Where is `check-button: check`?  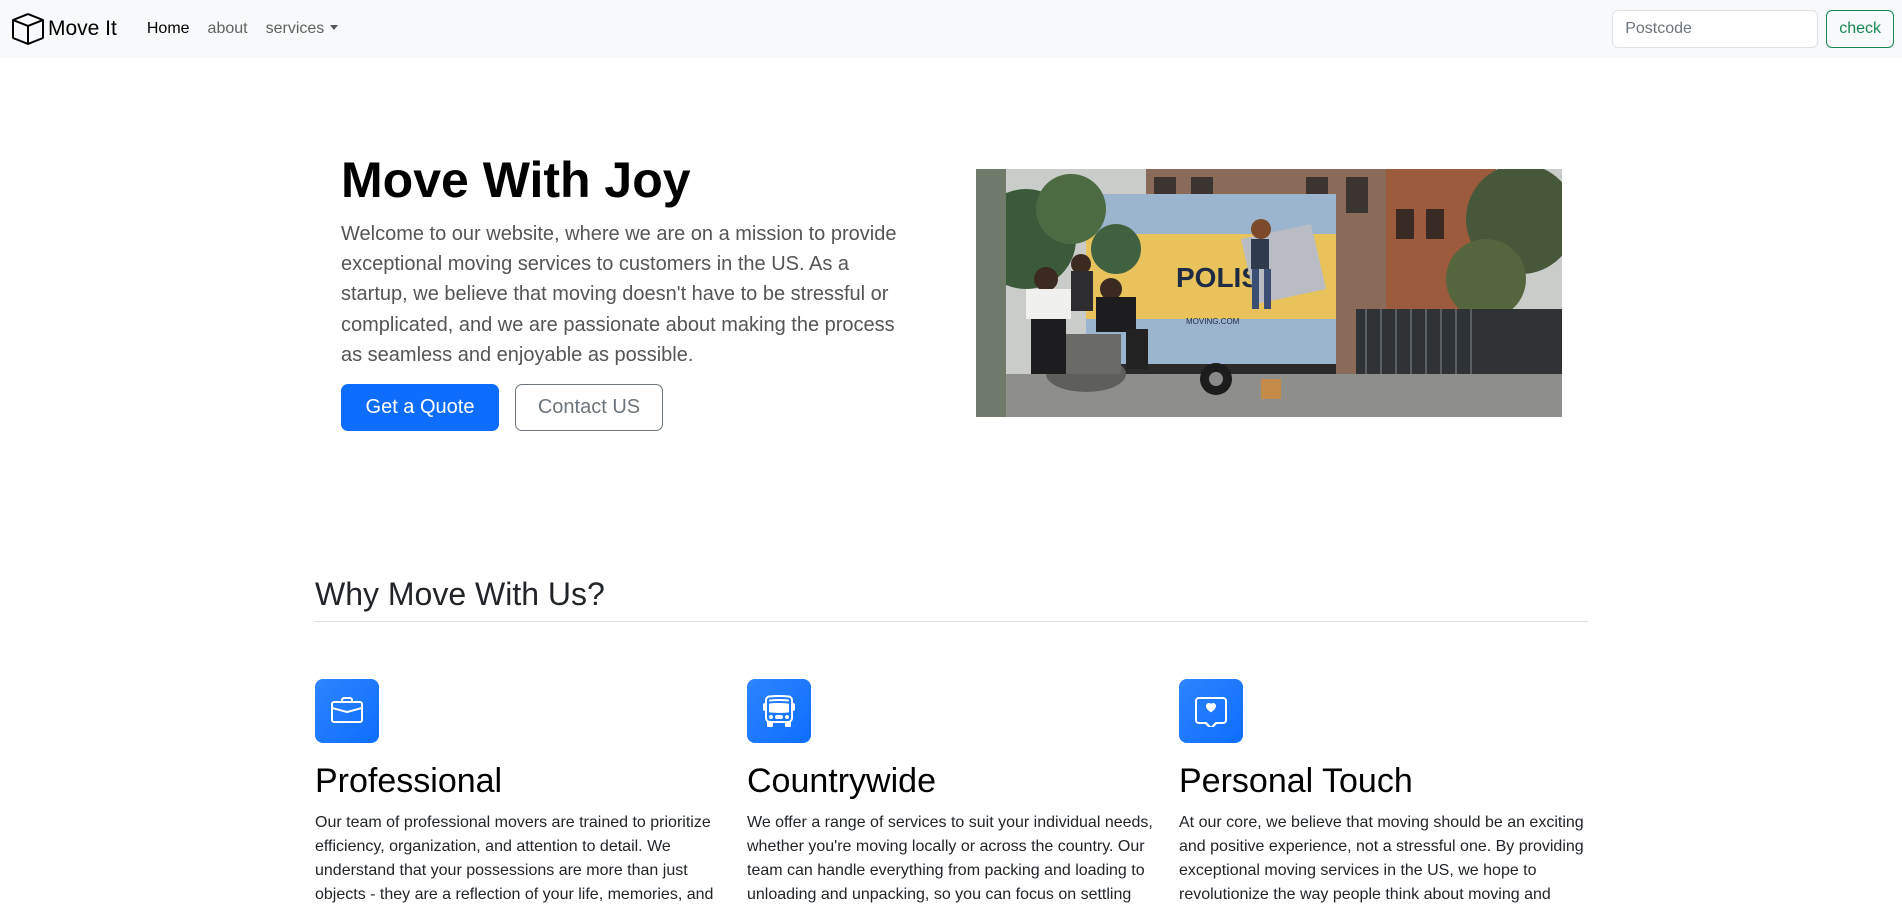
check-button: check is located at coordinates (1860, 29).